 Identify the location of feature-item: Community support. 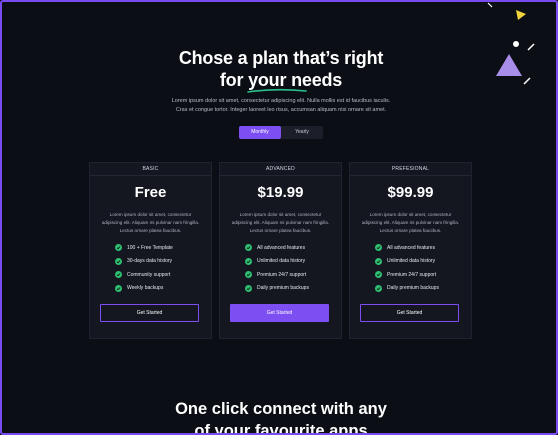
(144, 275).